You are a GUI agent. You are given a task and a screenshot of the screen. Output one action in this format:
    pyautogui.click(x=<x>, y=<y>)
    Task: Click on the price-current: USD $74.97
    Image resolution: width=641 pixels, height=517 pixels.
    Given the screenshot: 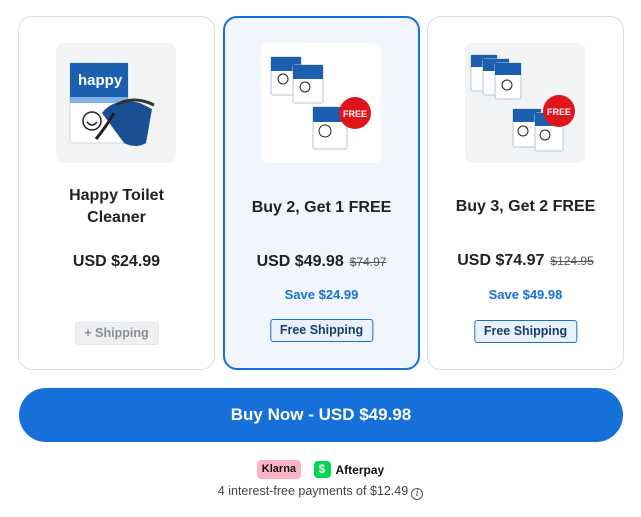 What is the action you would take?
    pyautogui.click(x=501, y=260)
    